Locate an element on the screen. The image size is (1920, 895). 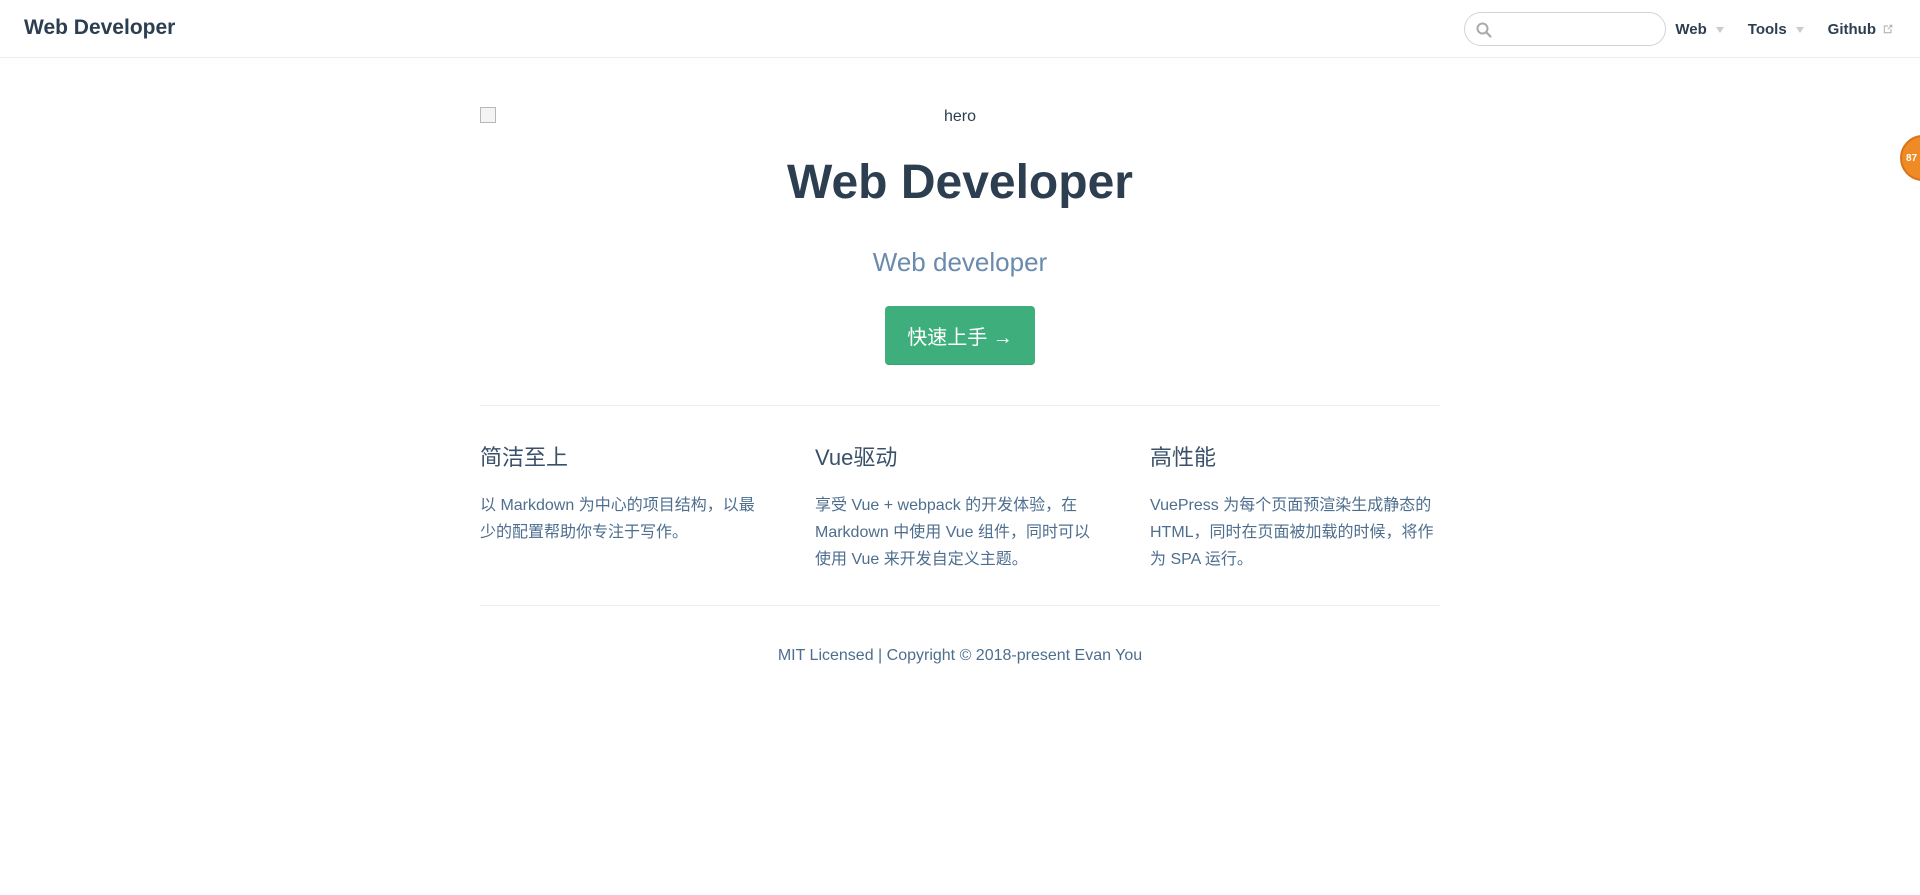
footer-divider is located at coordinates (960, 605).